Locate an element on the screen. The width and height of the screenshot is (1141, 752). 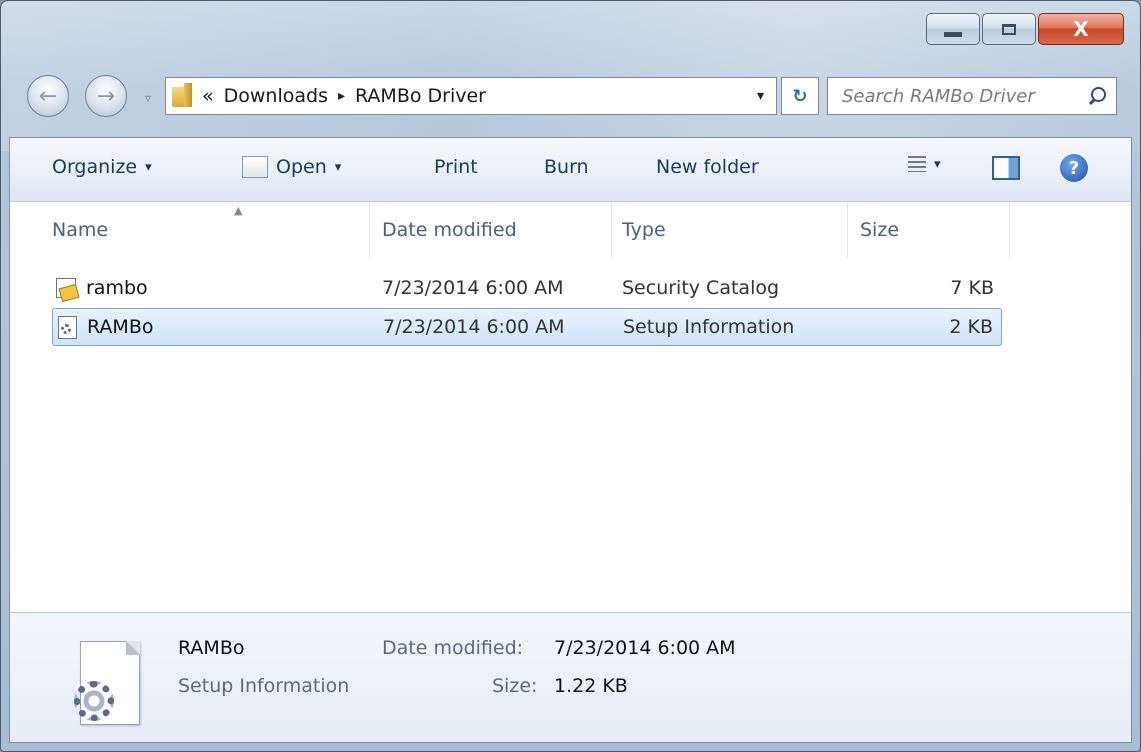
details-date-value: 7/23/2014 6:00 AM is located at coordinates (645, 648).